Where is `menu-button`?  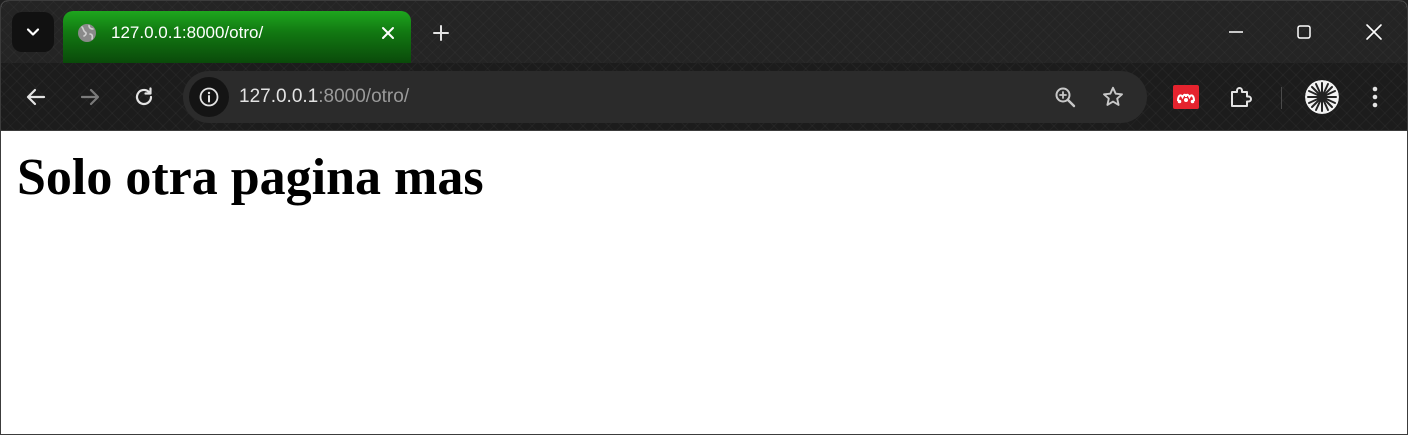
menu-button is located at coordinates (1375, 97).